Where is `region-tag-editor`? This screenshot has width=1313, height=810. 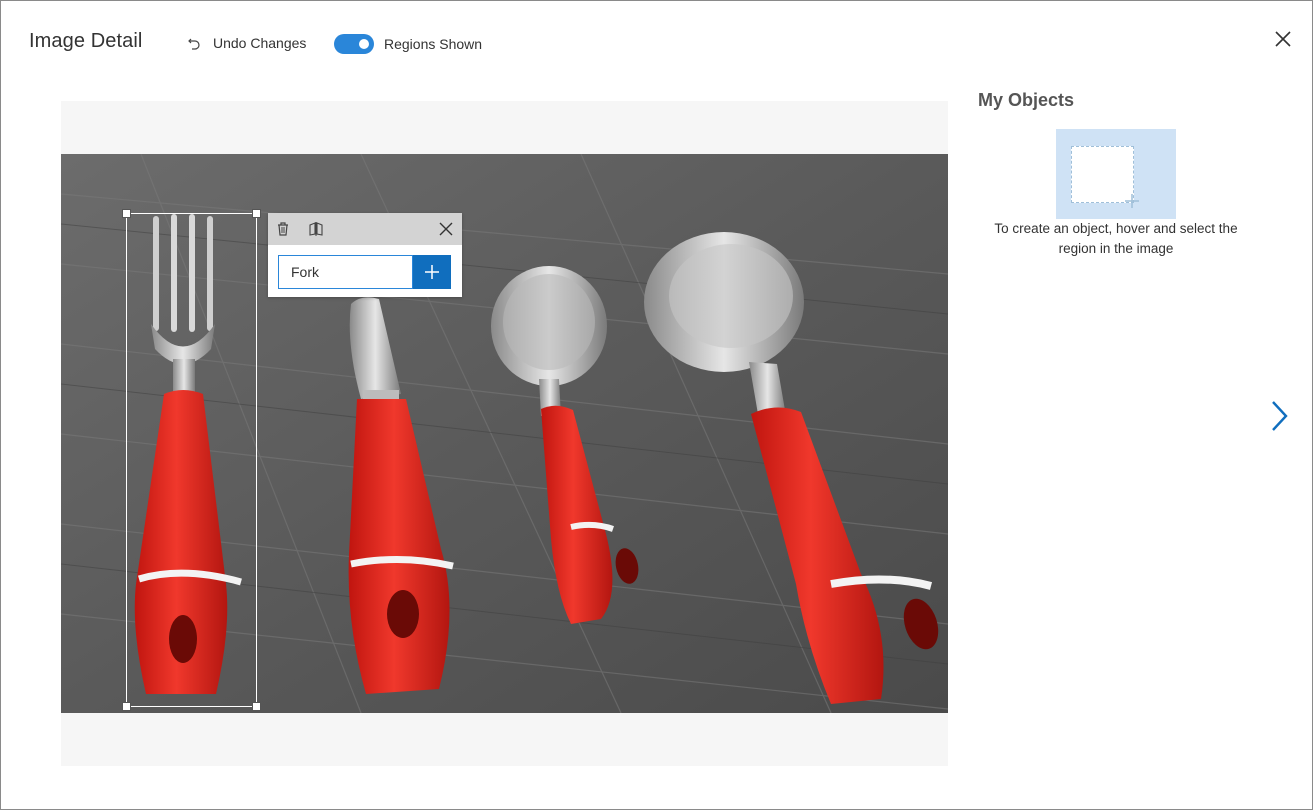
region-tag-editor is located at coordinates (365, 255).